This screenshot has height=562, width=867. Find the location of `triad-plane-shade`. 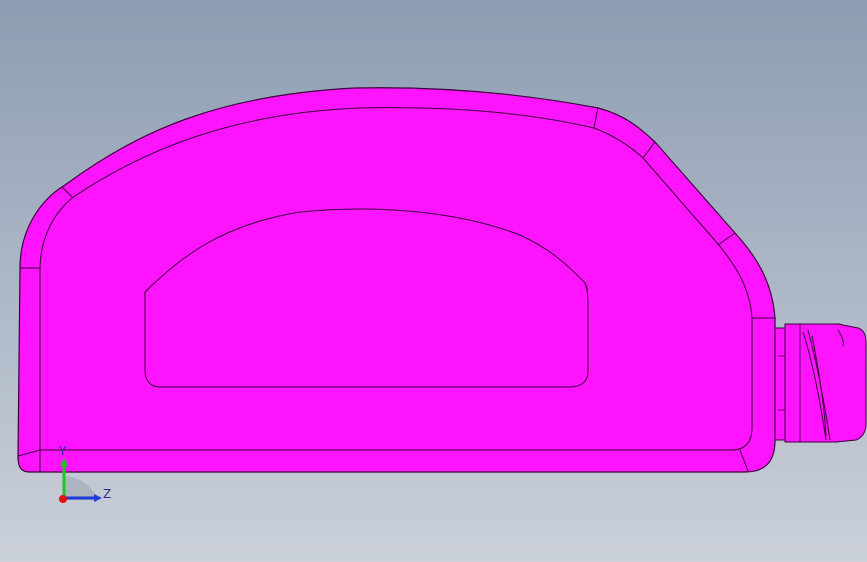

triad-plane-shade is located at coordinates (81, 488).